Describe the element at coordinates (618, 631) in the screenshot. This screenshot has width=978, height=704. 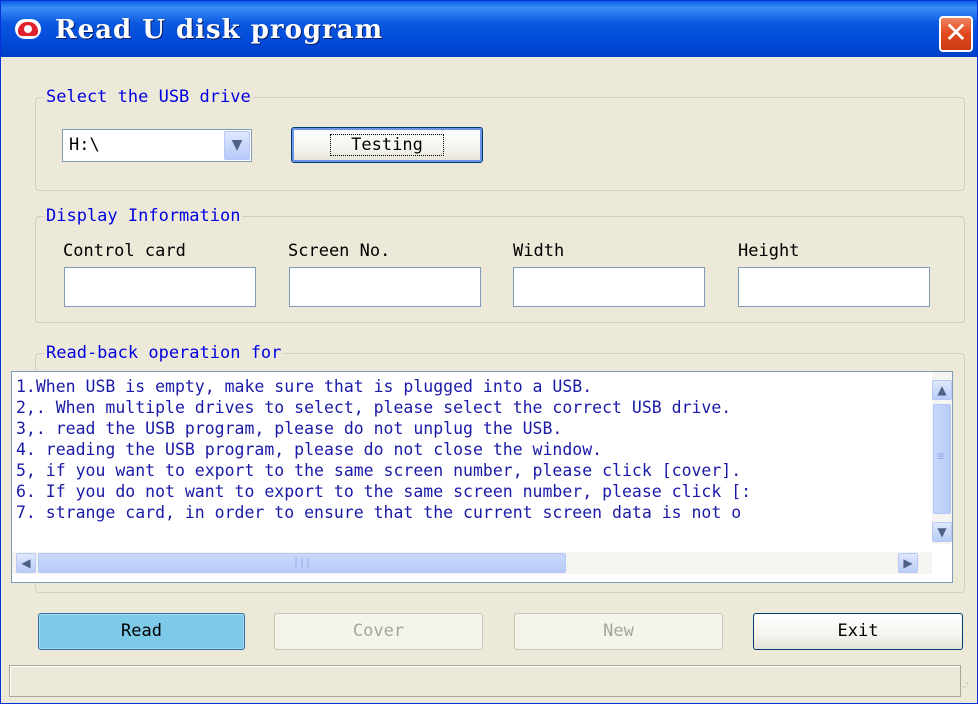
I see `new-button: New` at that location.